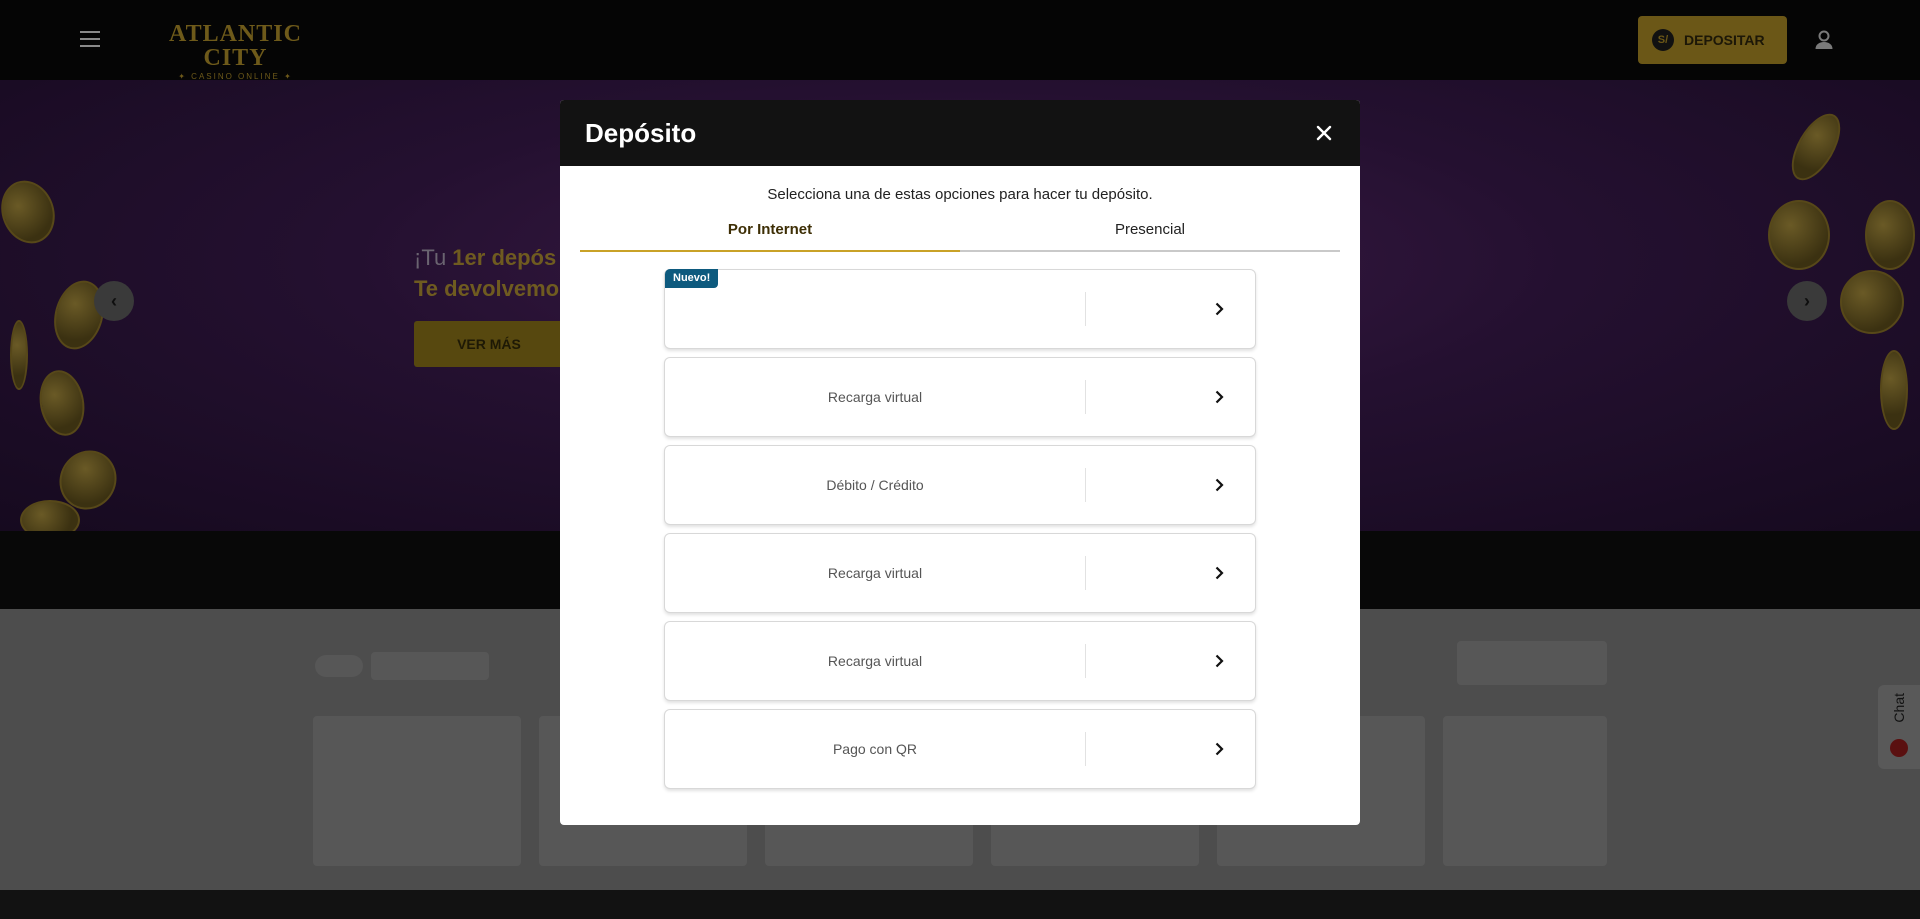 The image size is (1920, 919). I want to click on deposit-button-label: DEPOSITAR, so click(1724, 40).